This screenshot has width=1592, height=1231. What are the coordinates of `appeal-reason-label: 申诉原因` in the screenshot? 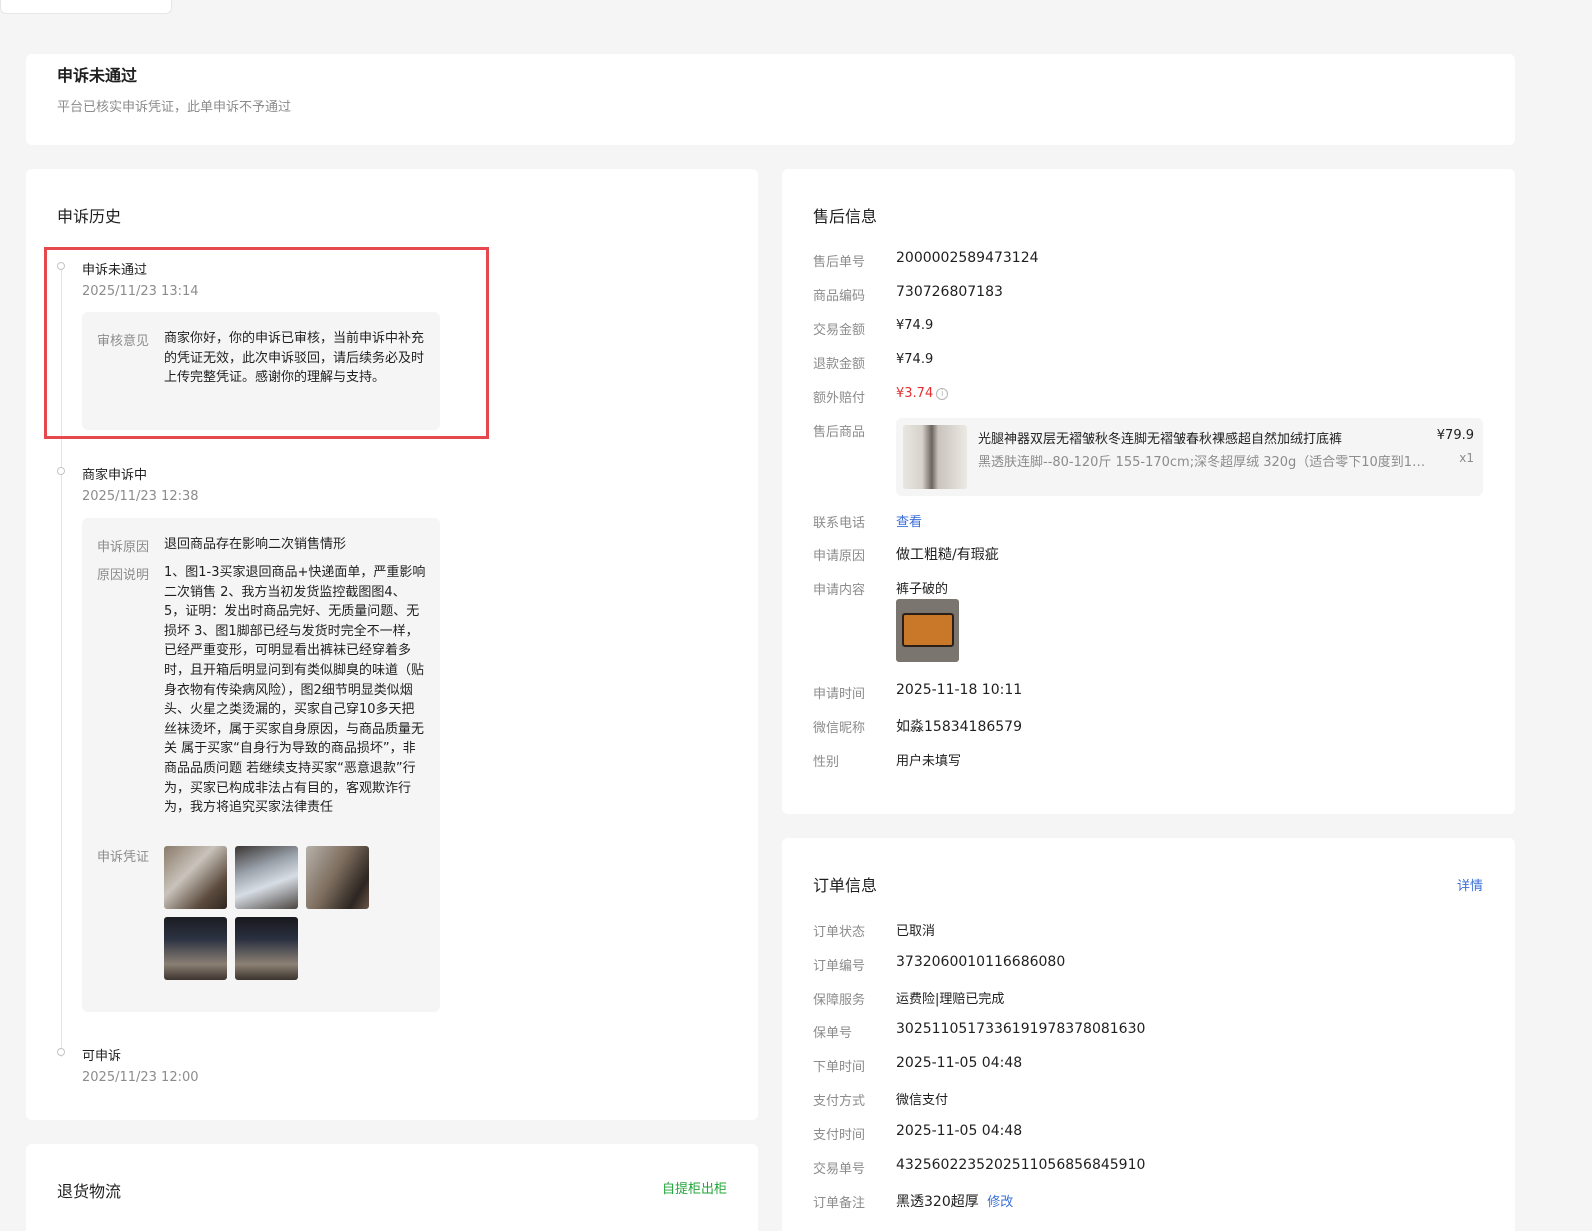 It's located at (123, 547).